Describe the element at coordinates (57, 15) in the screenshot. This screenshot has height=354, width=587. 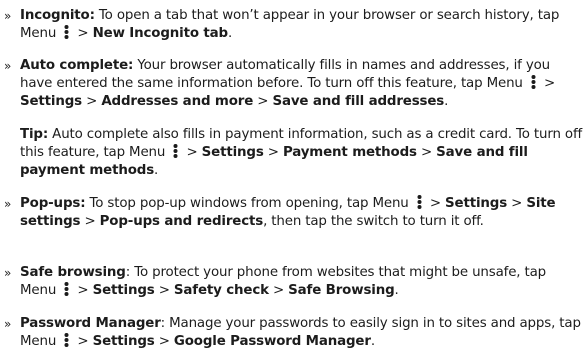
I see `item-heading: Incognito:` at that location.